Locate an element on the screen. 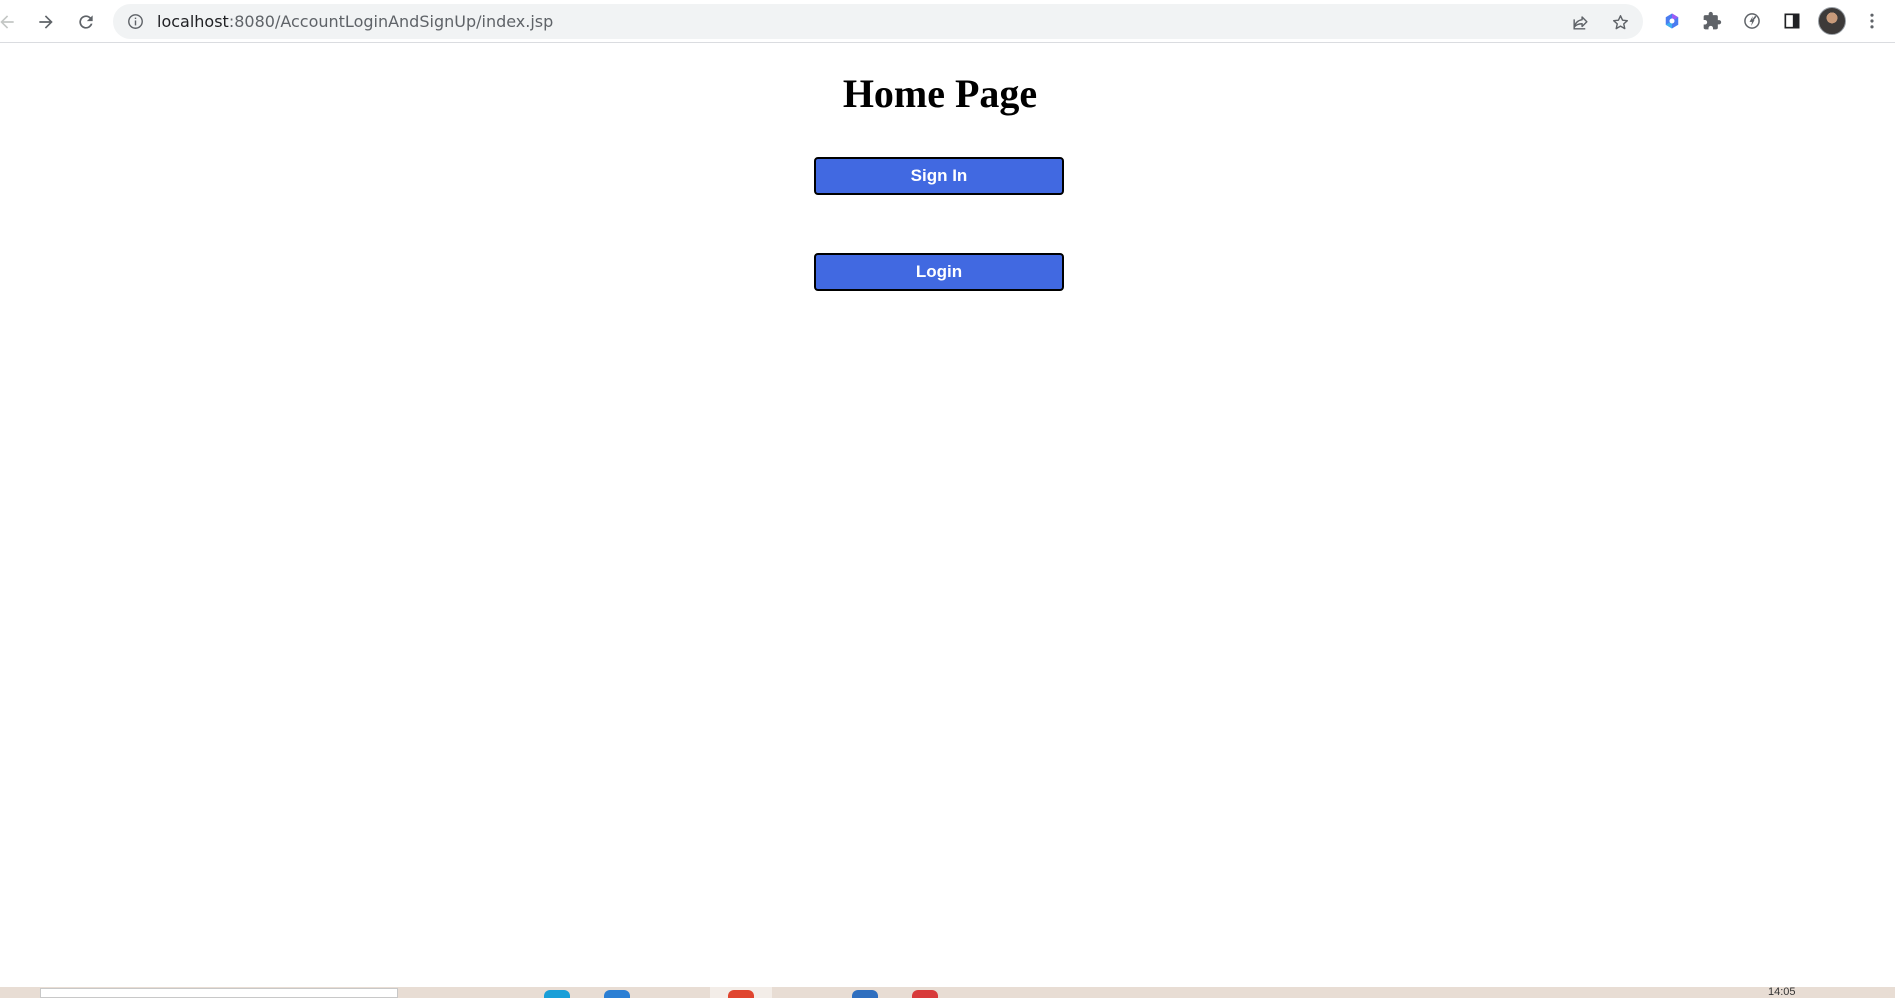  reload-icon is located at coordinates (86, 22).